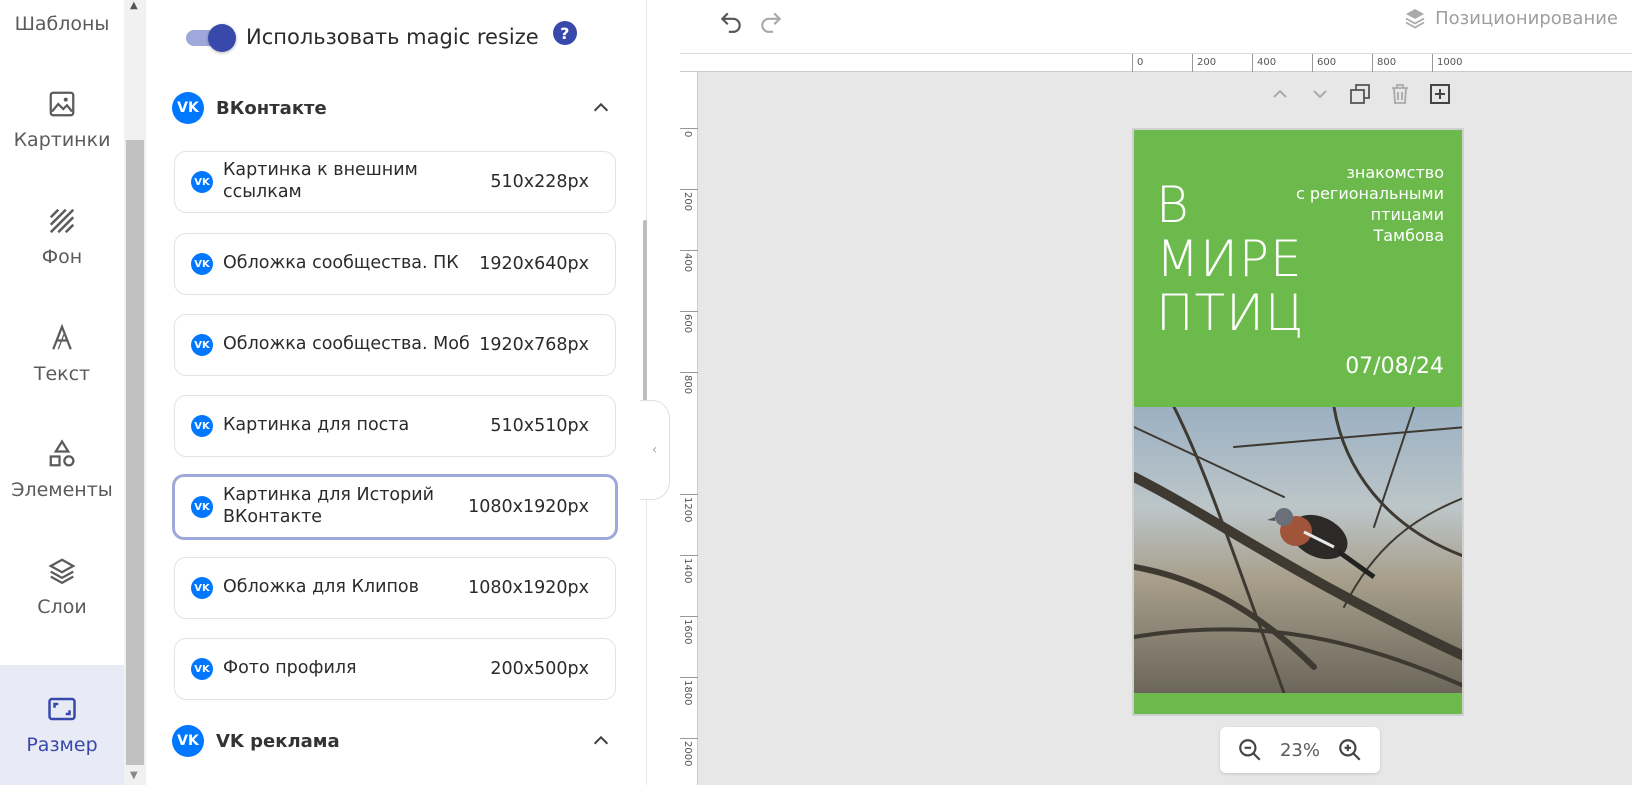  I want to click on page-tools, so click(1360, 94).